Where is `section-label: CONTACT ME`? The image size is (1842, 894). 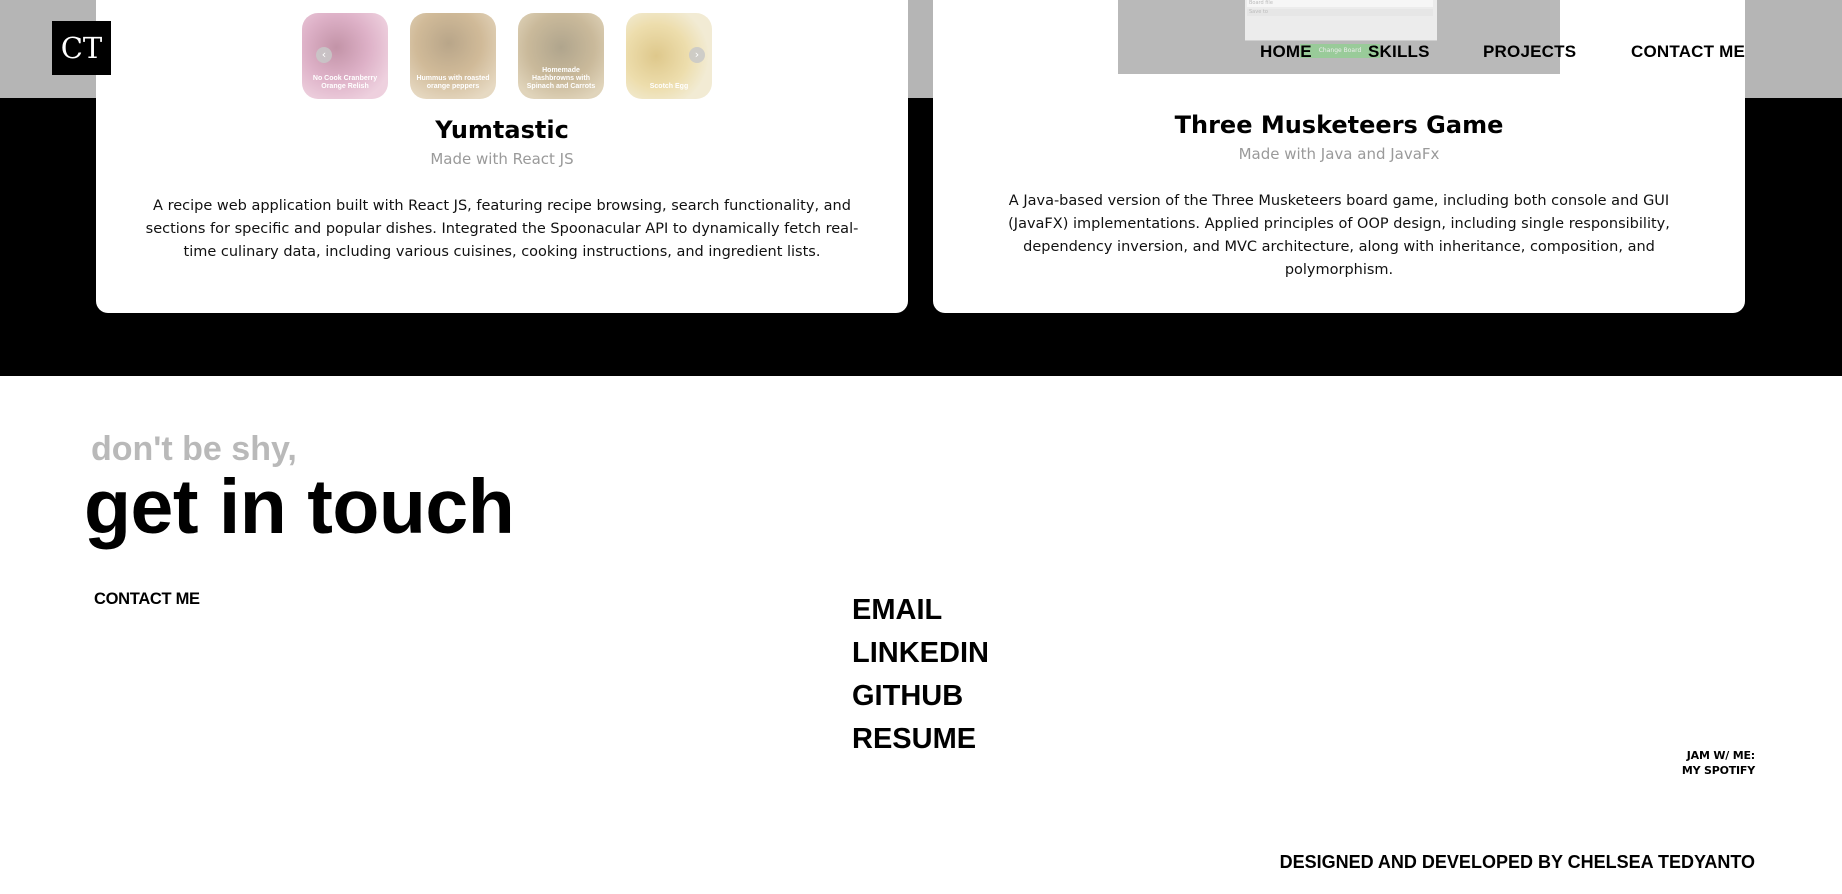
section-label: CONTACT ME is located at coordinates (147, 599).